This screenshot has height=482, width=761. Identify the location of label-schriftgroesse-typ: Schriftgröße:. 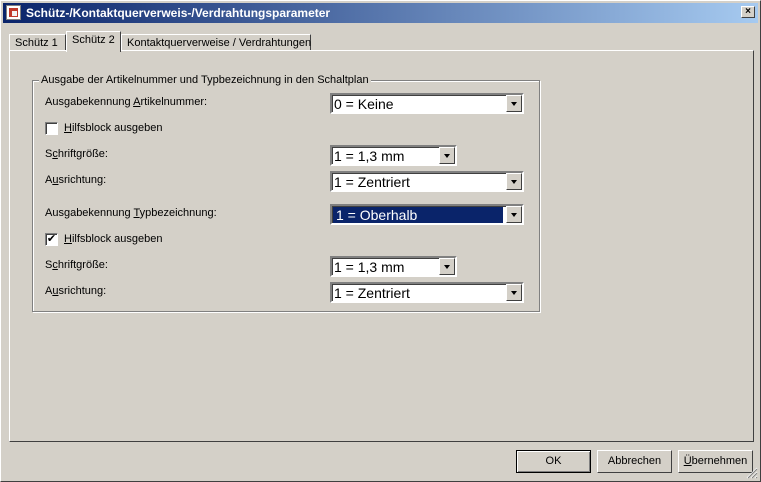
(76, 265).